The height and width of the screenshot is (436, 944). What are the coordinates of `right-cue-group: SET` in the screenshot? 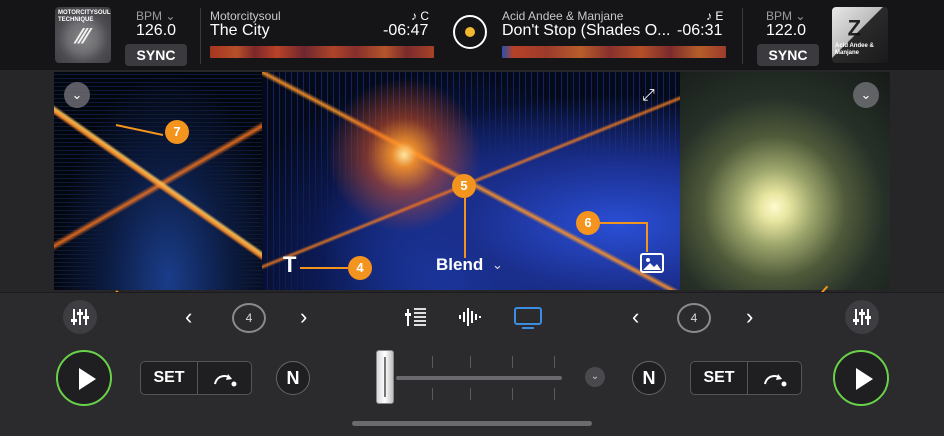 It's located at (746, 378).